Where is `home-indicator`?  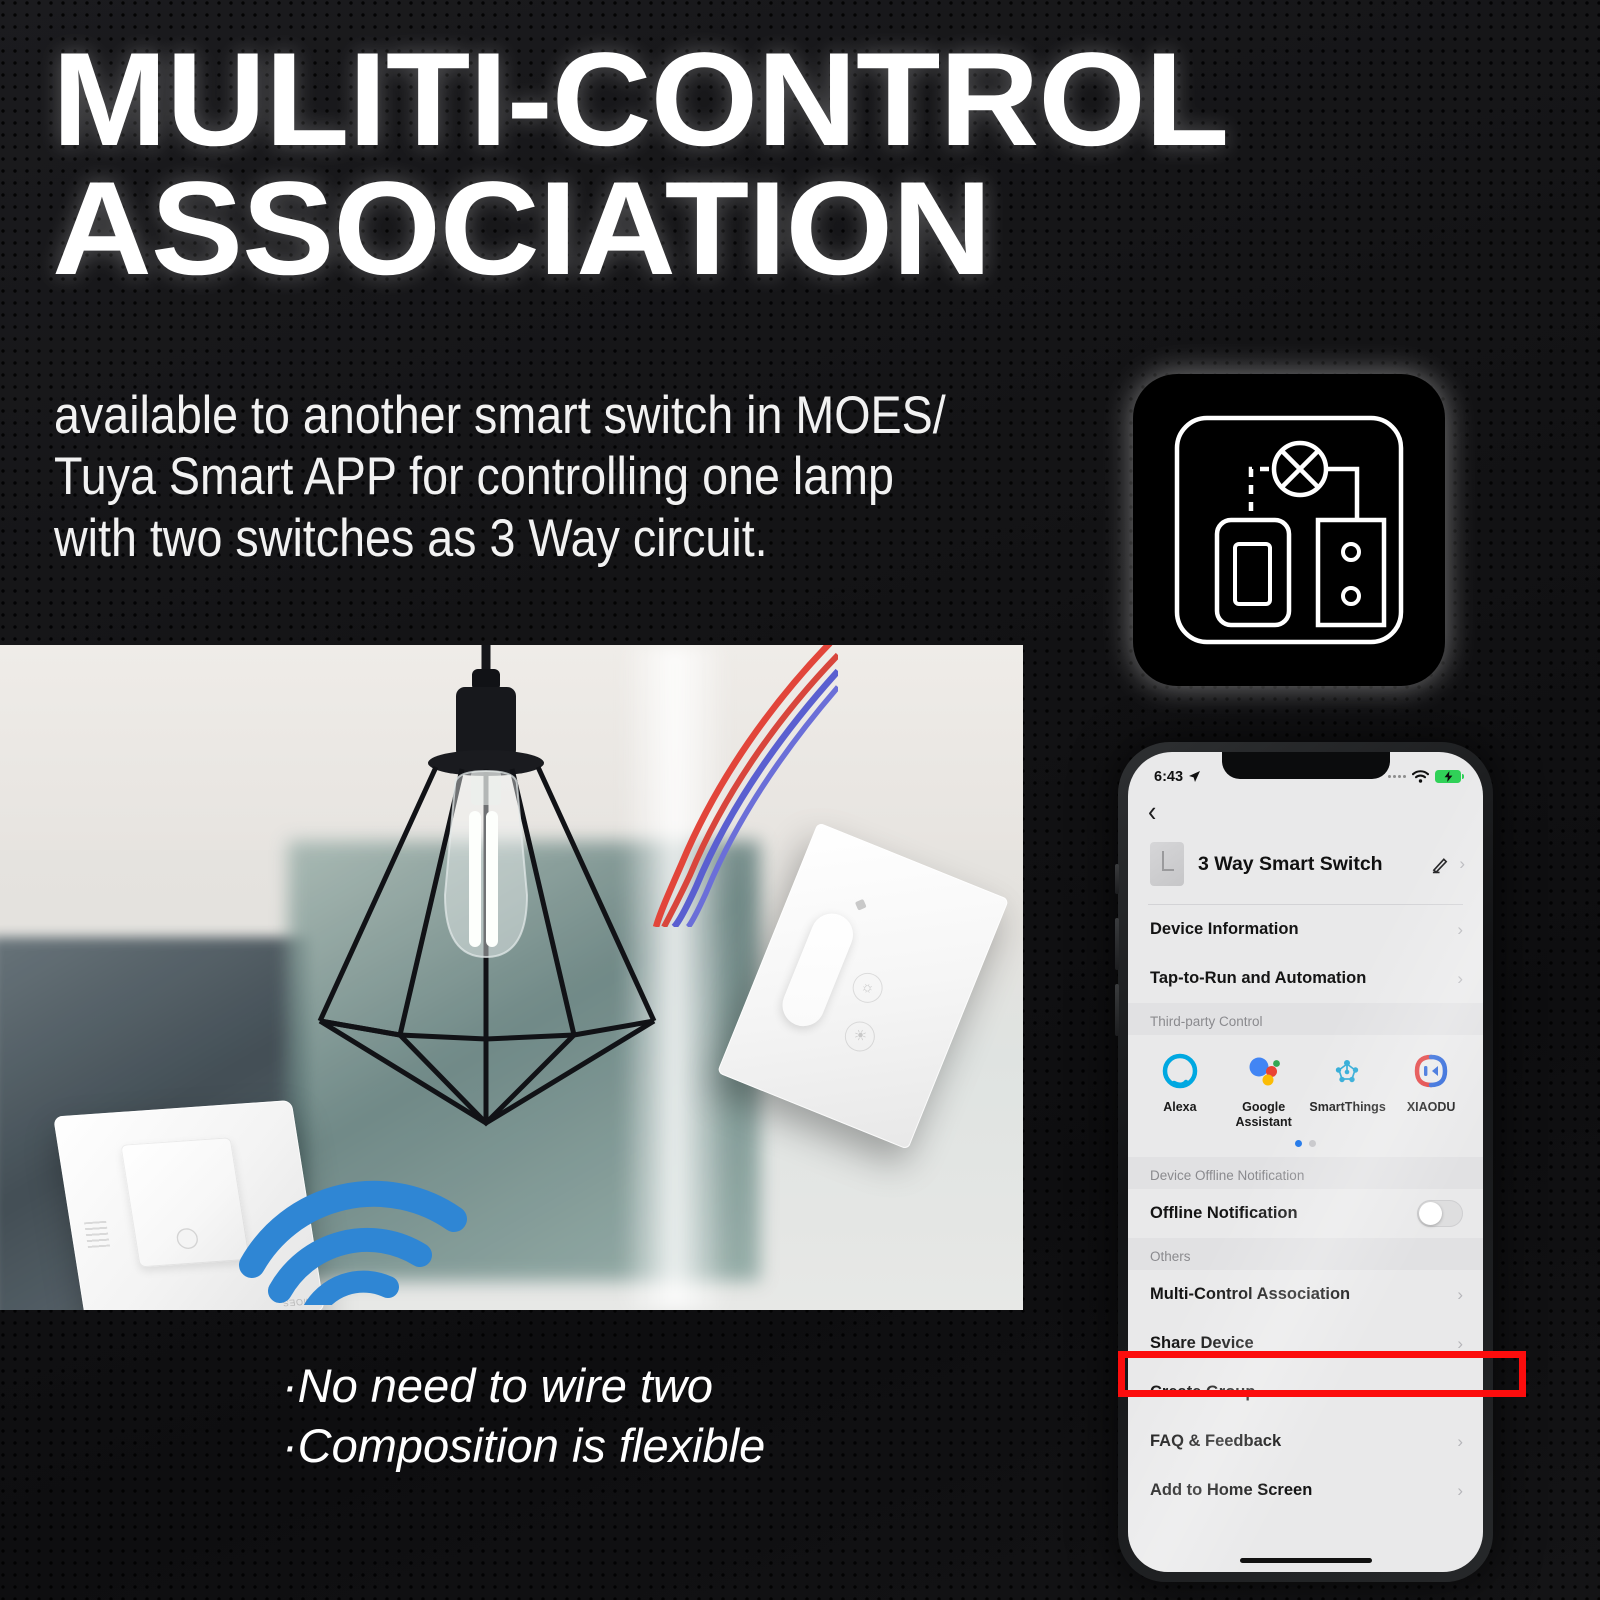
home-indicator is located at coordinates (1305, 1560).